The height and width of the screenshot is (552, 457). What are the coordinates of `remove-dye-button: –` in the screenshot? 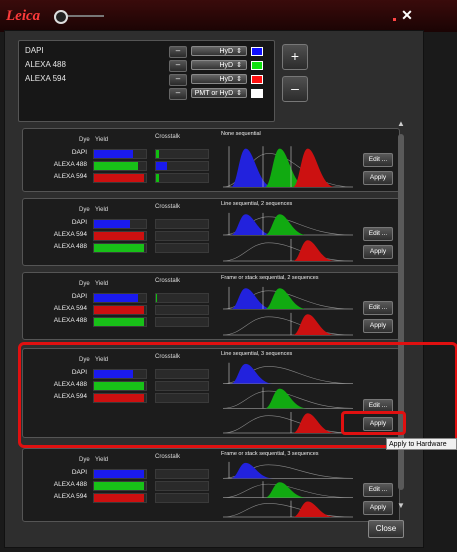 It's located at (295, 89).